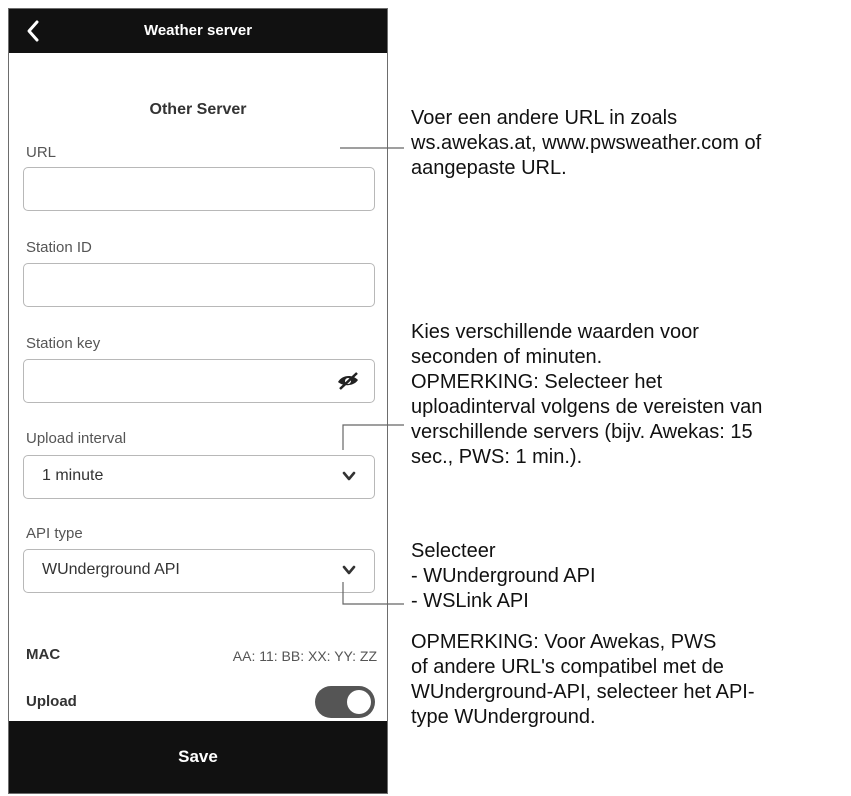 This screenshot has width=851, height=796. I want to click on upload-interval-select: 1 minute, so click(199, 477).